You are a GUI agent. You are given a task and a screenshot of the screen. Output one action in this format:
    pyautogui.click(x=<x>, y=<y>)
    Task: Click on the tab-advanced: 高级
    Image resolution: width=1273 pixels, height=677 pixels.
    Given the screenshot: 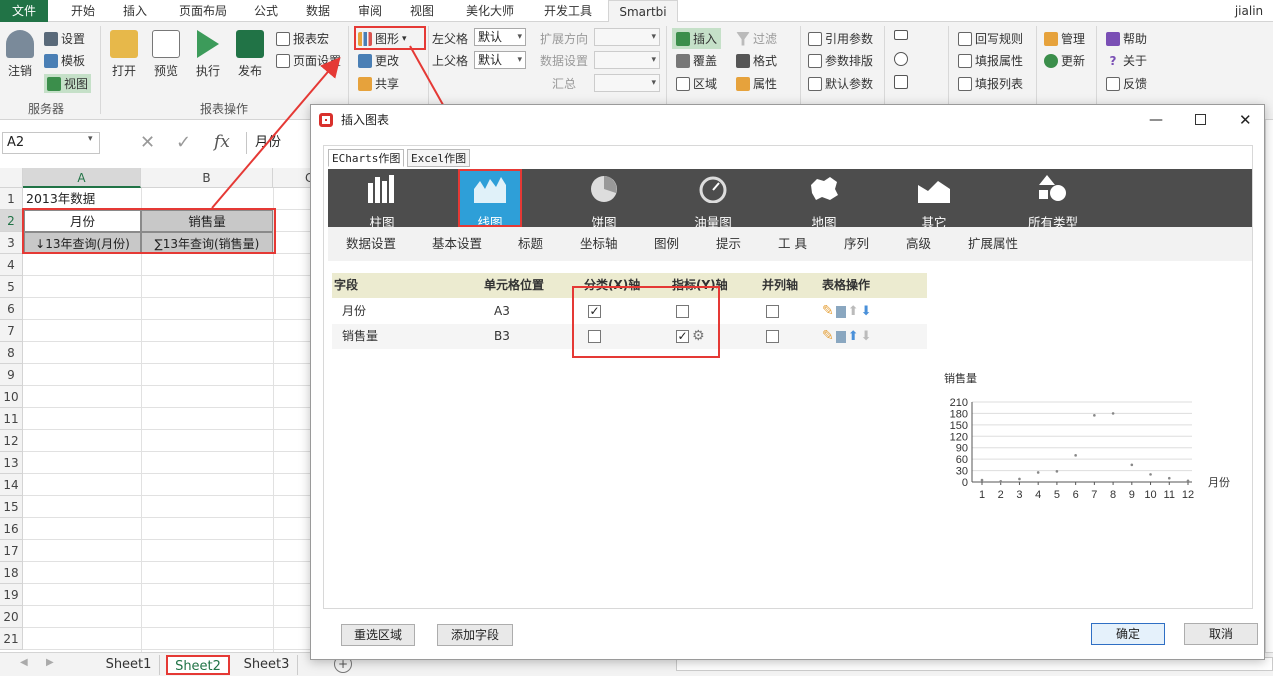 What is the action you would take?
    pyautogui.click(x=918, y=244)
    